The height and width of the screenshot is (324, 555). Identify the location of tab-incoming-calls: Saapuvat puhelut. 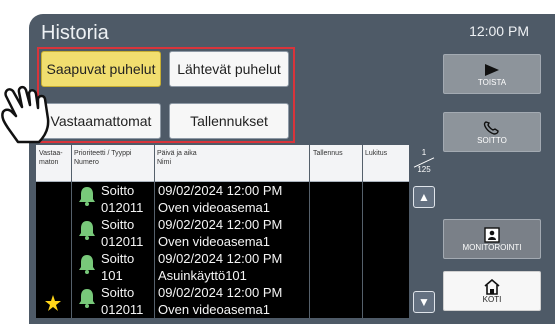
(101, 69).